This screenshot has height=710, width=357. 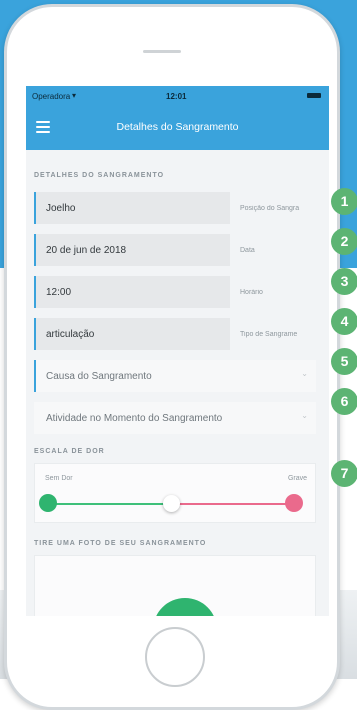 I want to click on nav-bar: Detalhes do Sangramento, so click(x=177, y=128).